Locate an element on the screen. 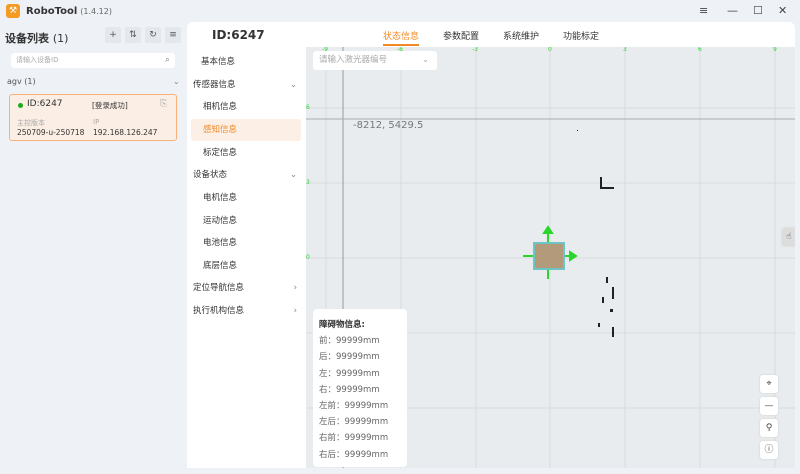 This screenshot has height=474, width=800. menu-perception-info: 感知信息 is located at coordinates (246, 130).